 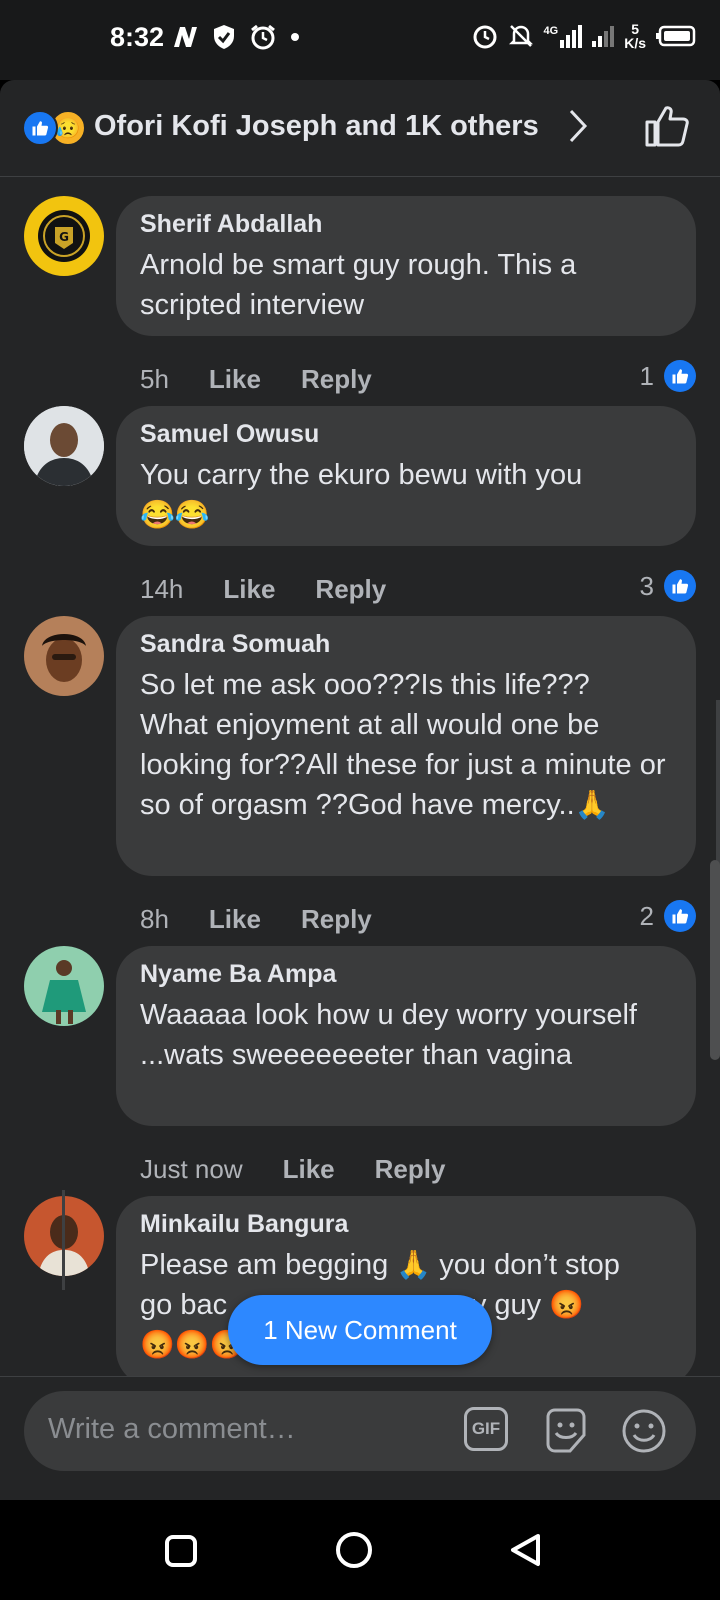 What do you see at coordinates (529, 1265) in the screenshot?
I see `comment-text-part: you don’t stop` at bounding box center [529, 1265].